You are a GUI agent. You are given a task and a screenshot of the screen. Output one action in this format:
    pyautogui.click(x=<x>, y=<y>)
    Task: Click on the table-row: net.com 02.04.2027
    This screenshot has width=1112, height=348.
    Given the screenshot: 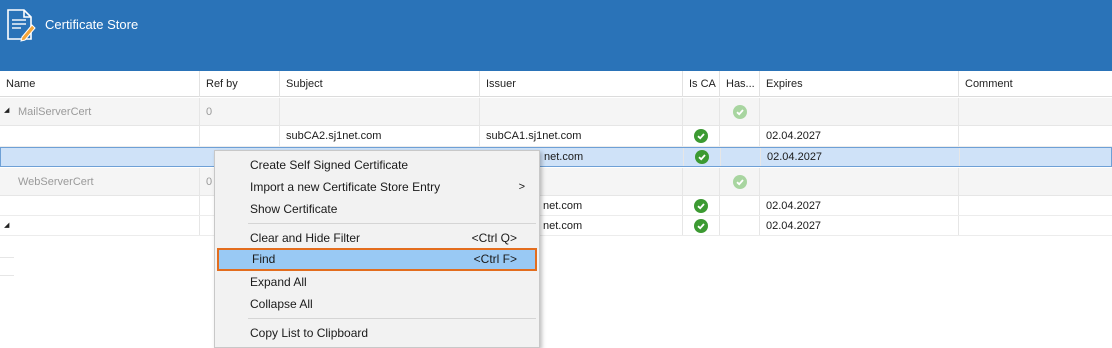 What is the action you would take?
    pyautogui.click(x=556, y=206)
    